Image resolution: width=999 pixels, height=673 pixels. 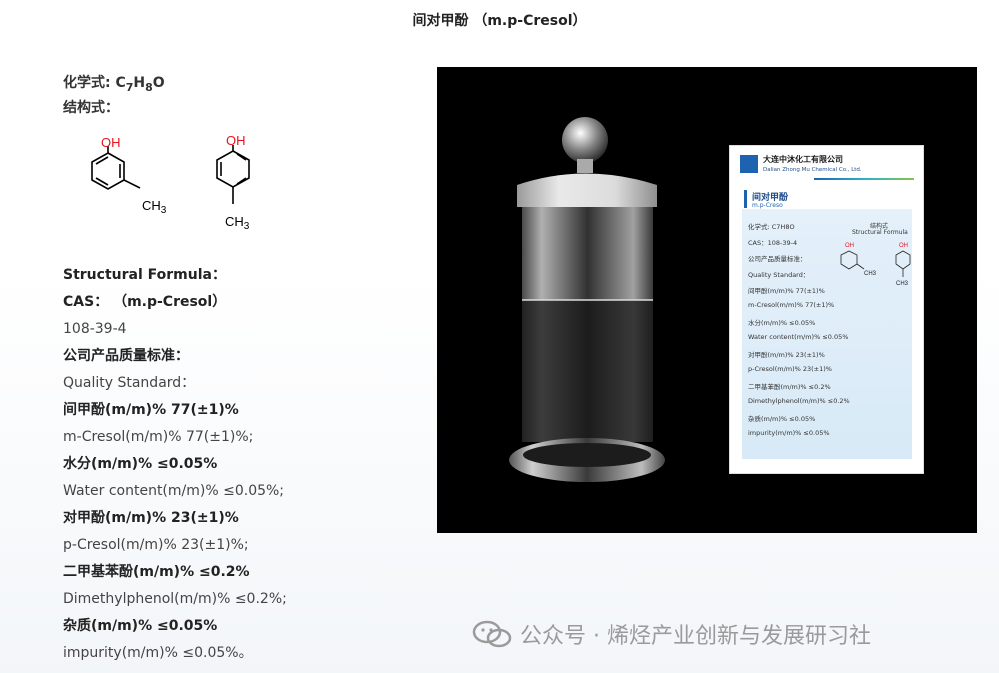 I want to click on label-oh-b: OH, so click(x=903, y=246).